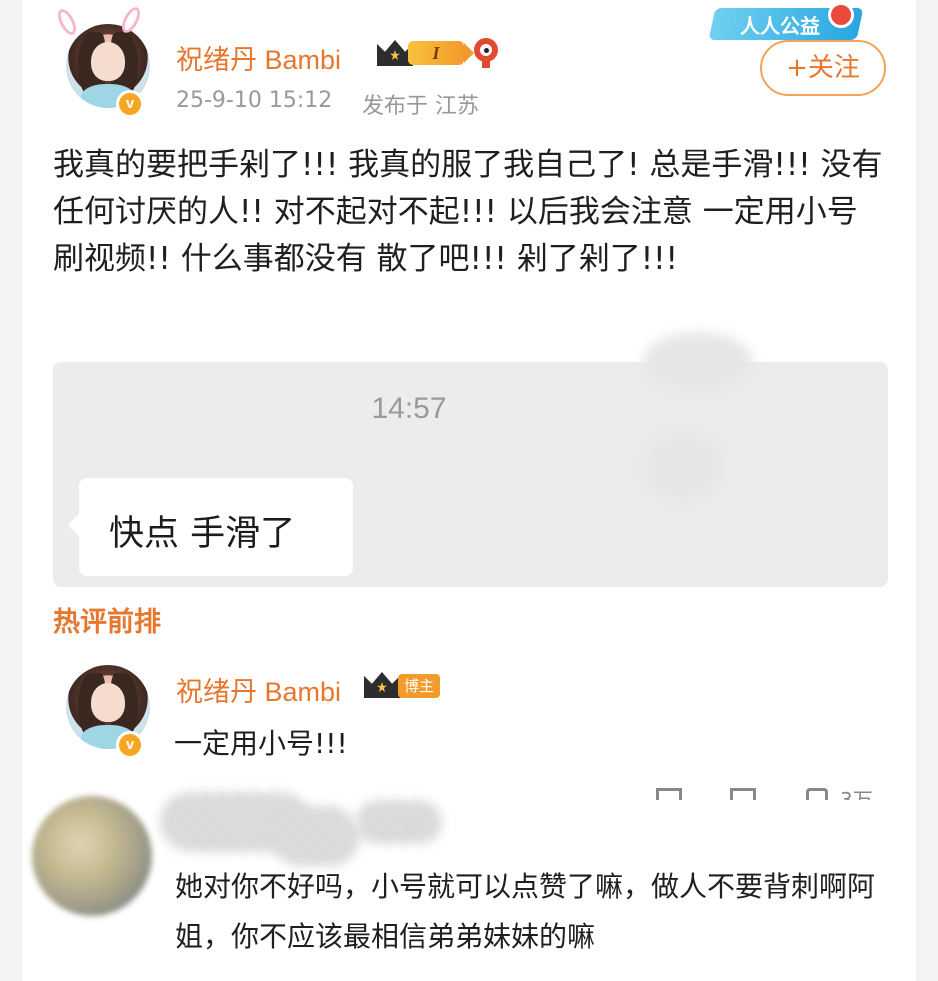 This screenshot has height=981, width=938. What do you see at coordinates (841, 15) in the screenshot?
I see `charity-logo-icon` at bounding box center [841, 15].